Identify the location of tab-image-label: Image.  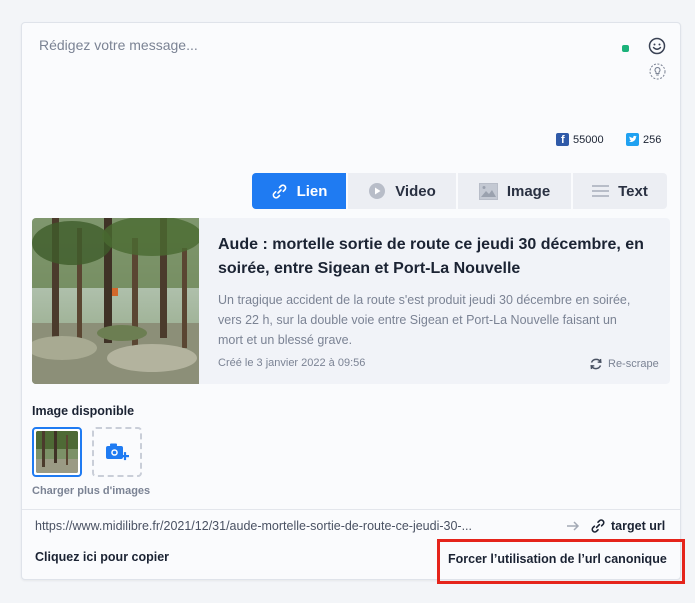
(528, 191).